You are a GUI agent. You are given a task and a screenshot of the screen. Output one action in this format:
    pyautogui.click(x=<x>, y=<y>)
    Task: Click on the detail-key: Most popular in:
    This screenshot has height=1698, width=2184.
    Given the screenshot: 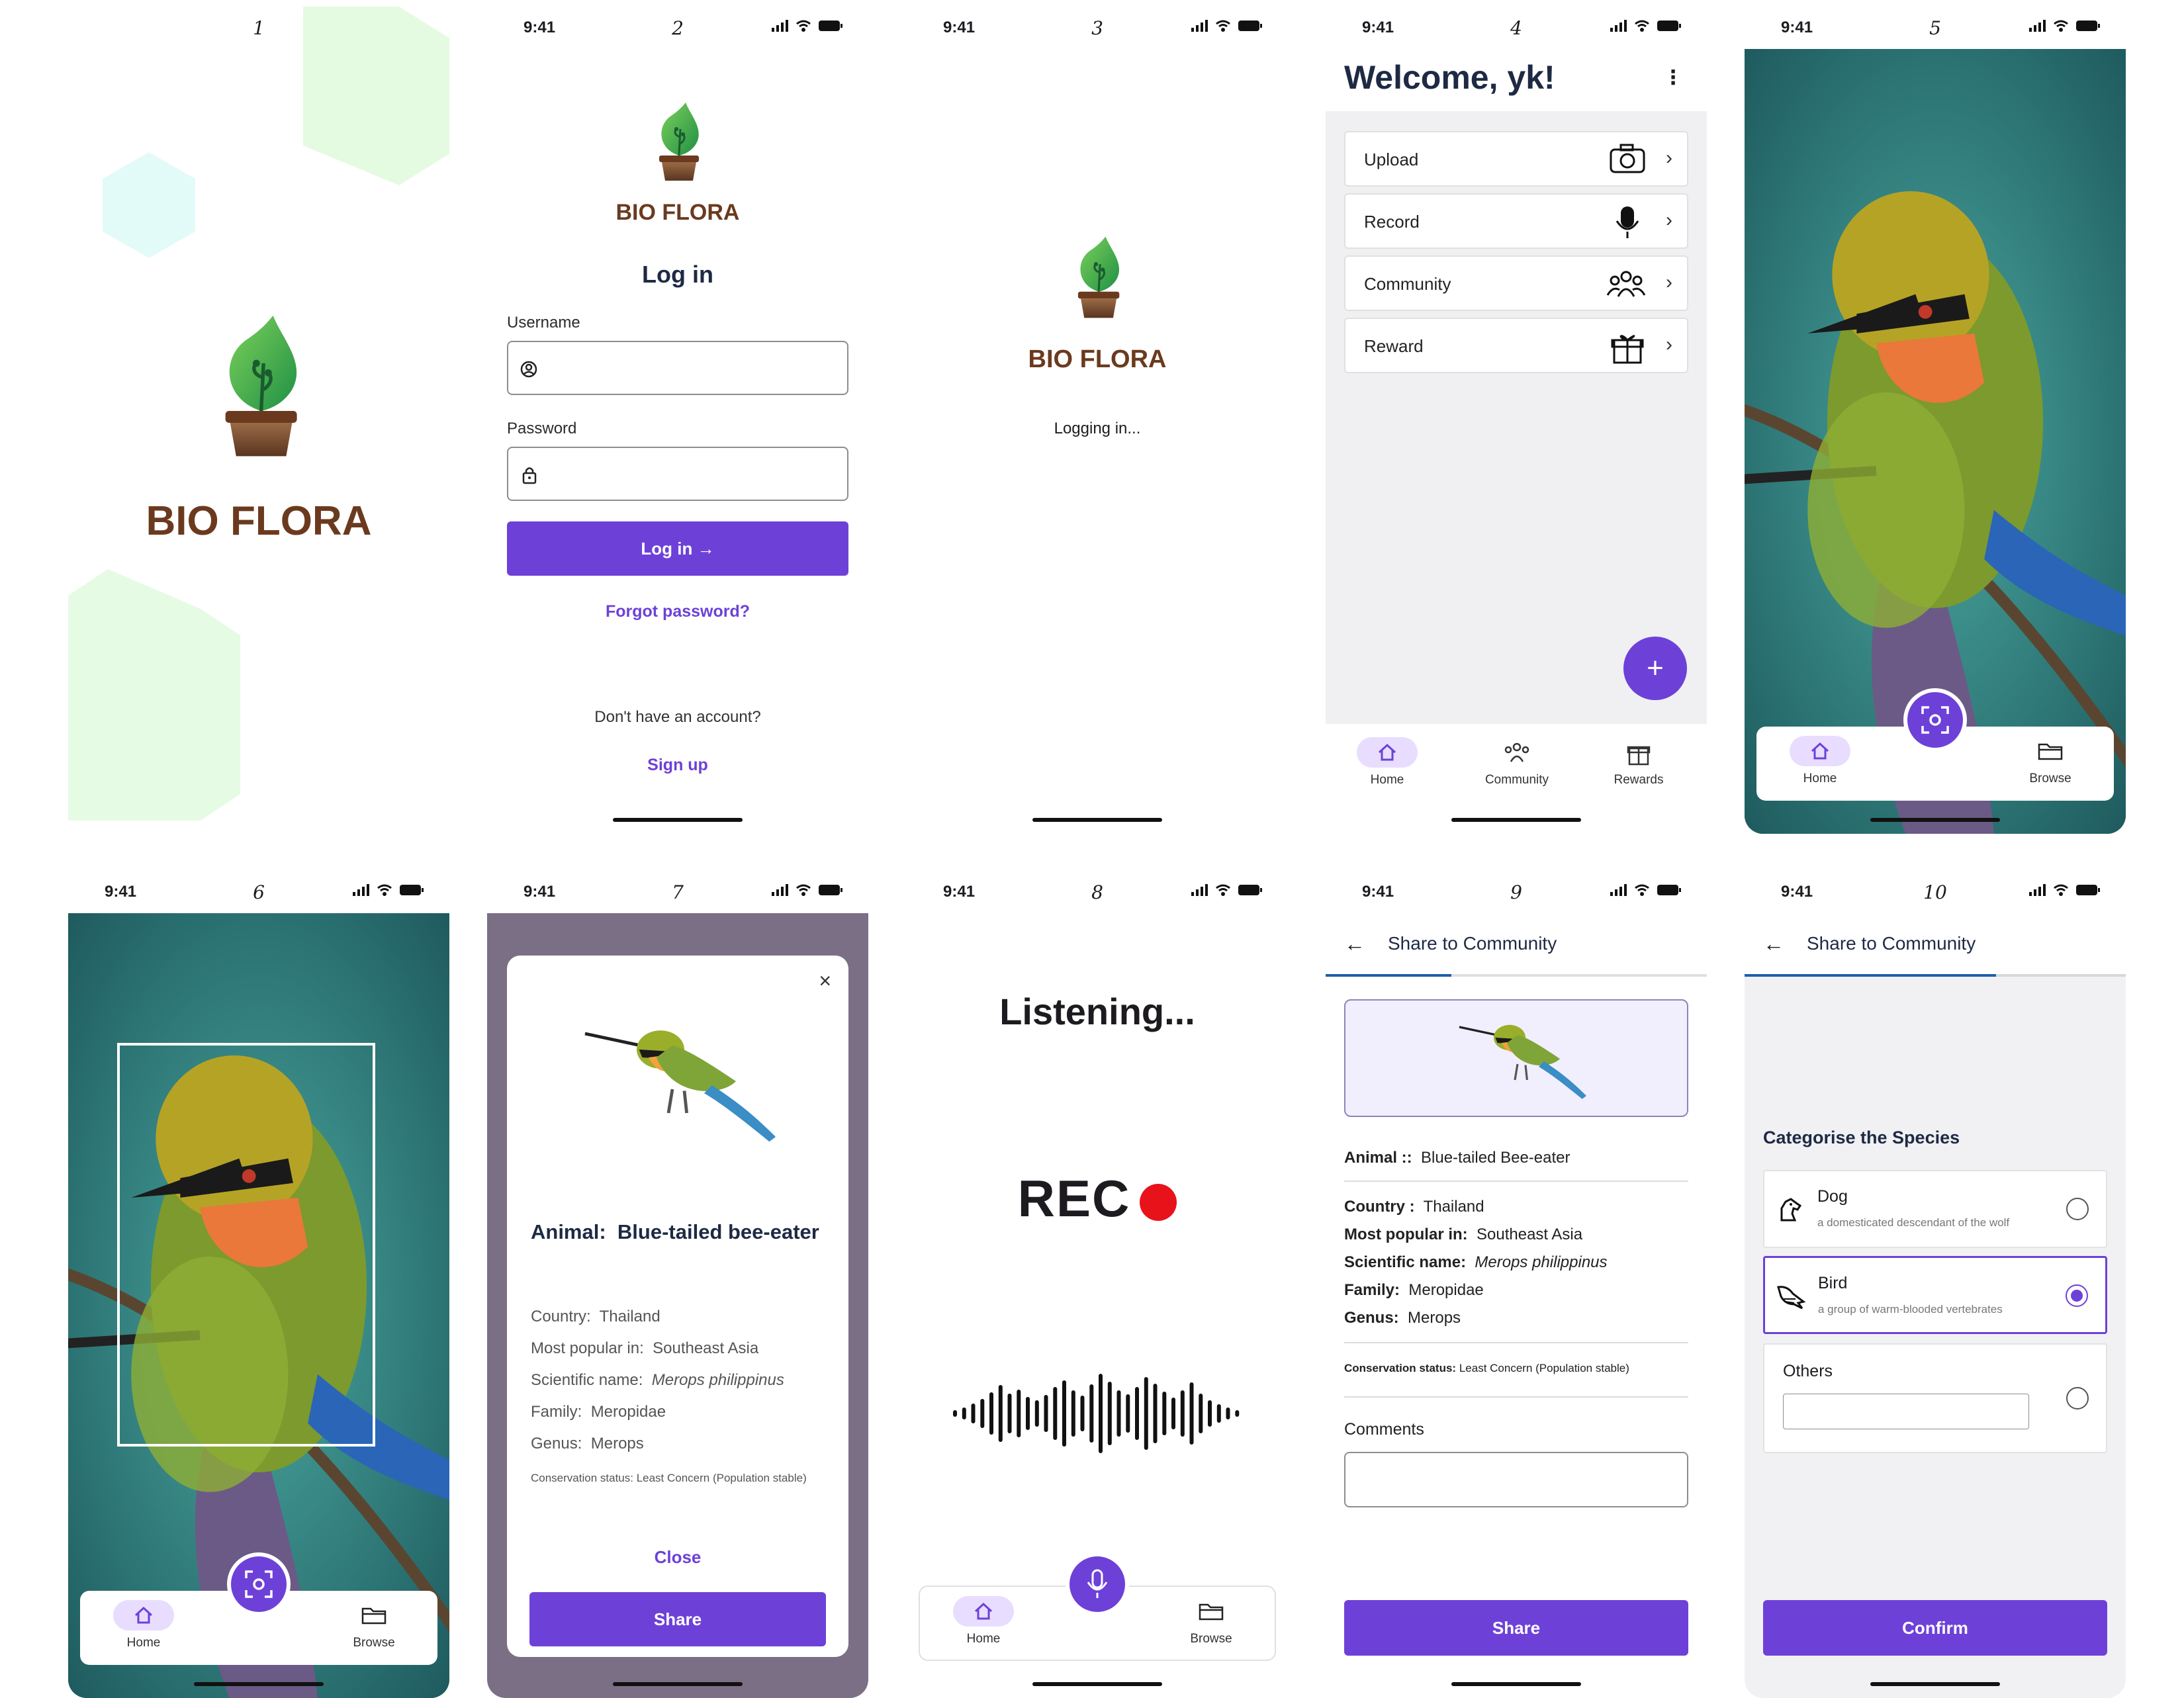 What is the action you would take?
    pyautogui.click(x=587, y=1348)
    